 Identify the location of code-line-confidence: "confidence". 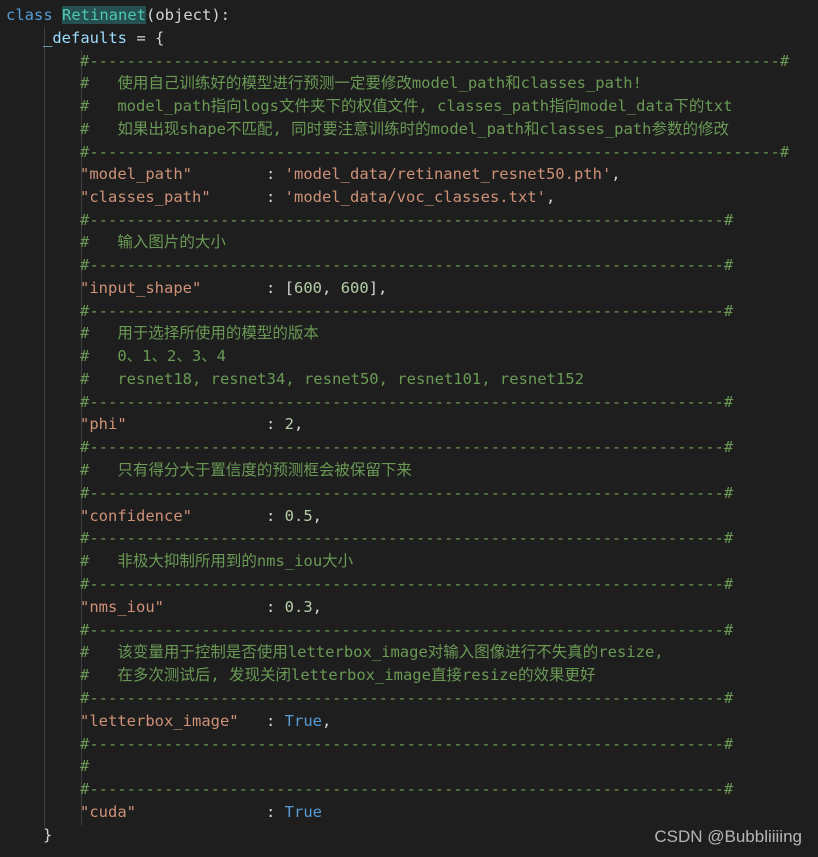
(136, 516).